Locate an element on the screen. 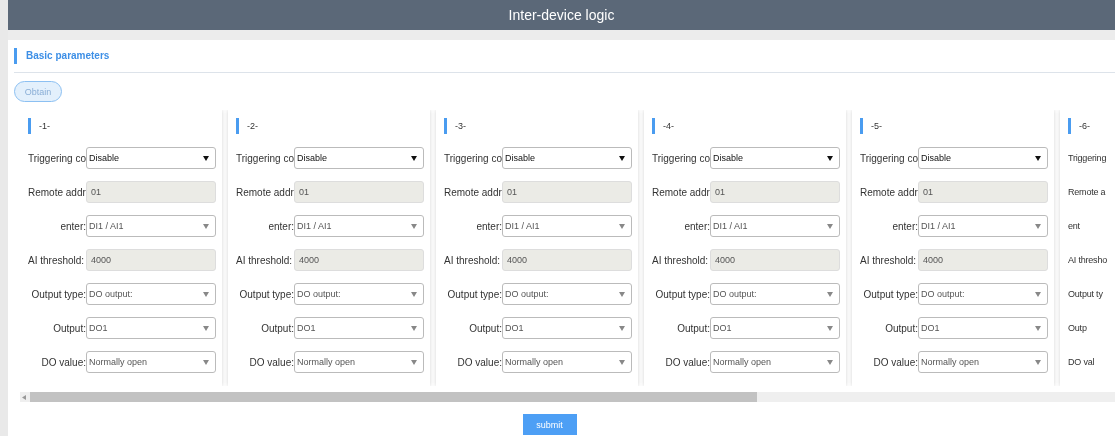 The width and height of the screenshot is (1115, 436). scrollbar is located at coordinates (567, 397).